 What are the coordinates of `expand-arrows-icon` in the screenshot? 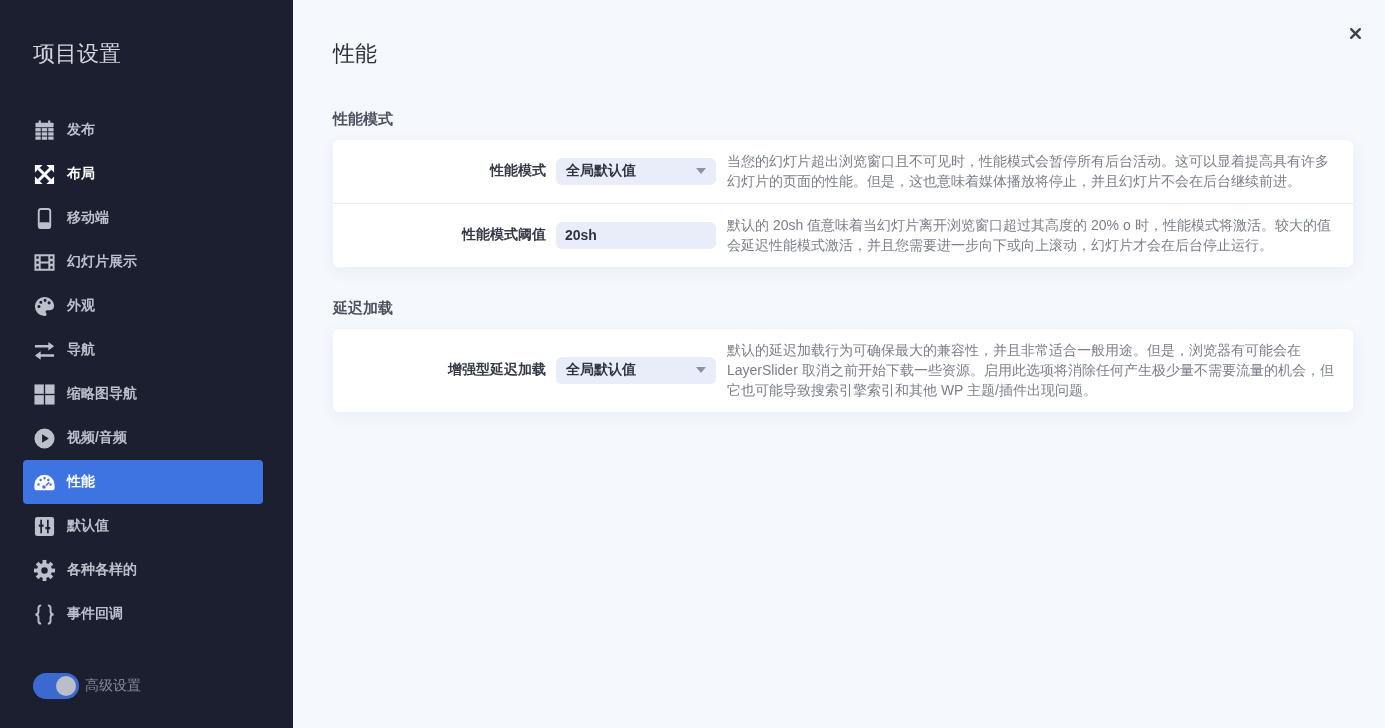 It's located at (44, 174).